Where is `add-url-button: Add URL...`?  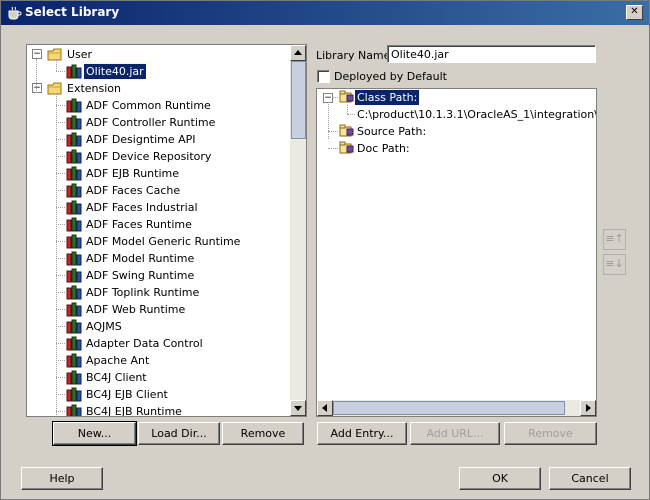
add-url-button: Add URL... is located at coordinates (455, 433).